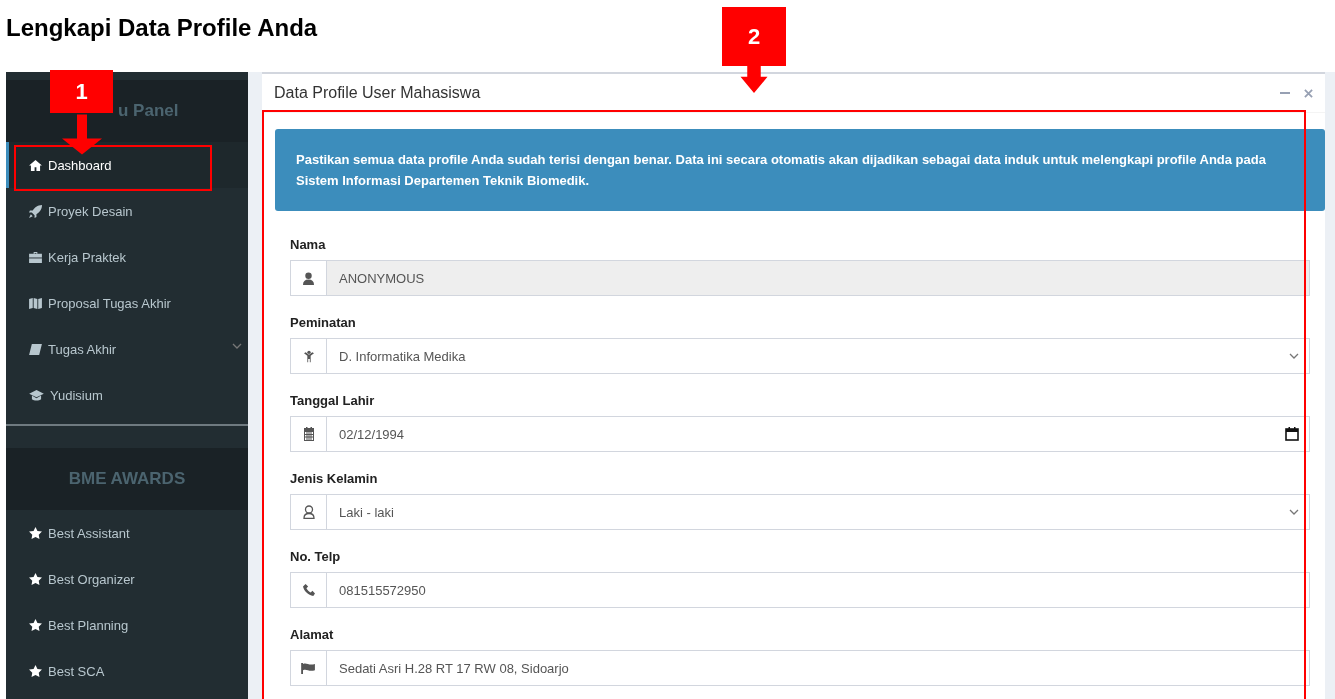 This screenshot has height=699, width=1335. What do you see at coordinates (818, 590) in the screenshot?
I see `input-field: 081515572950` at bounding box center [818, 590].